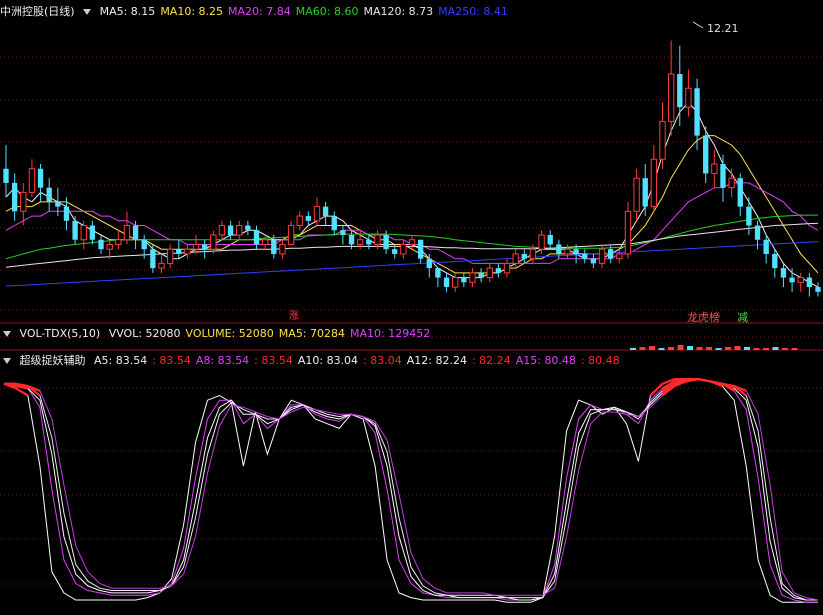  I want to click on oscillator-title: 超级捉妖辅助, so click(53, 360).